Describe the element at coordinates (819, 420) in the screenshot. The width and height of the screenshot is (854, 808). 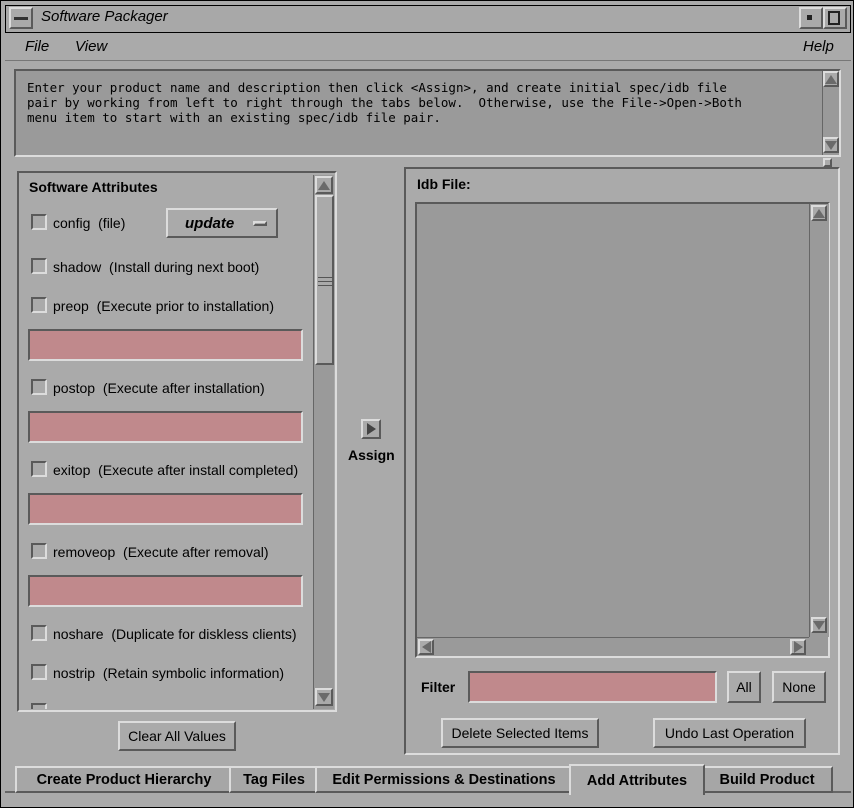
I see `idb-vertical-scrollbar` at that location.